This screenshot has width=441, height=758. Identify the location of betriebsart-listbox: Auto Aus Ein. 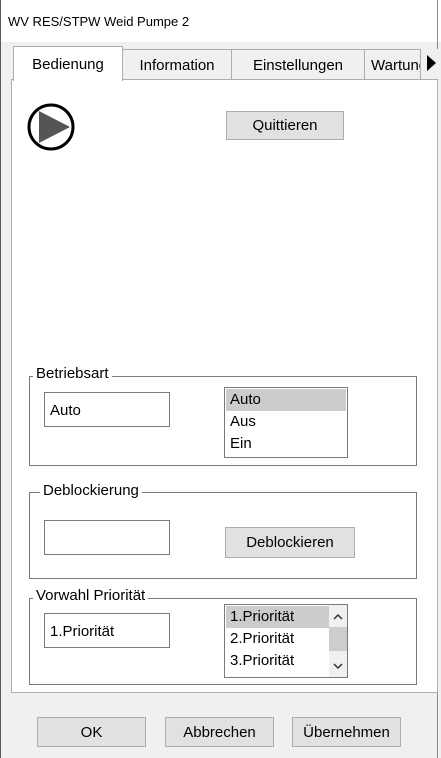
(286, 422).